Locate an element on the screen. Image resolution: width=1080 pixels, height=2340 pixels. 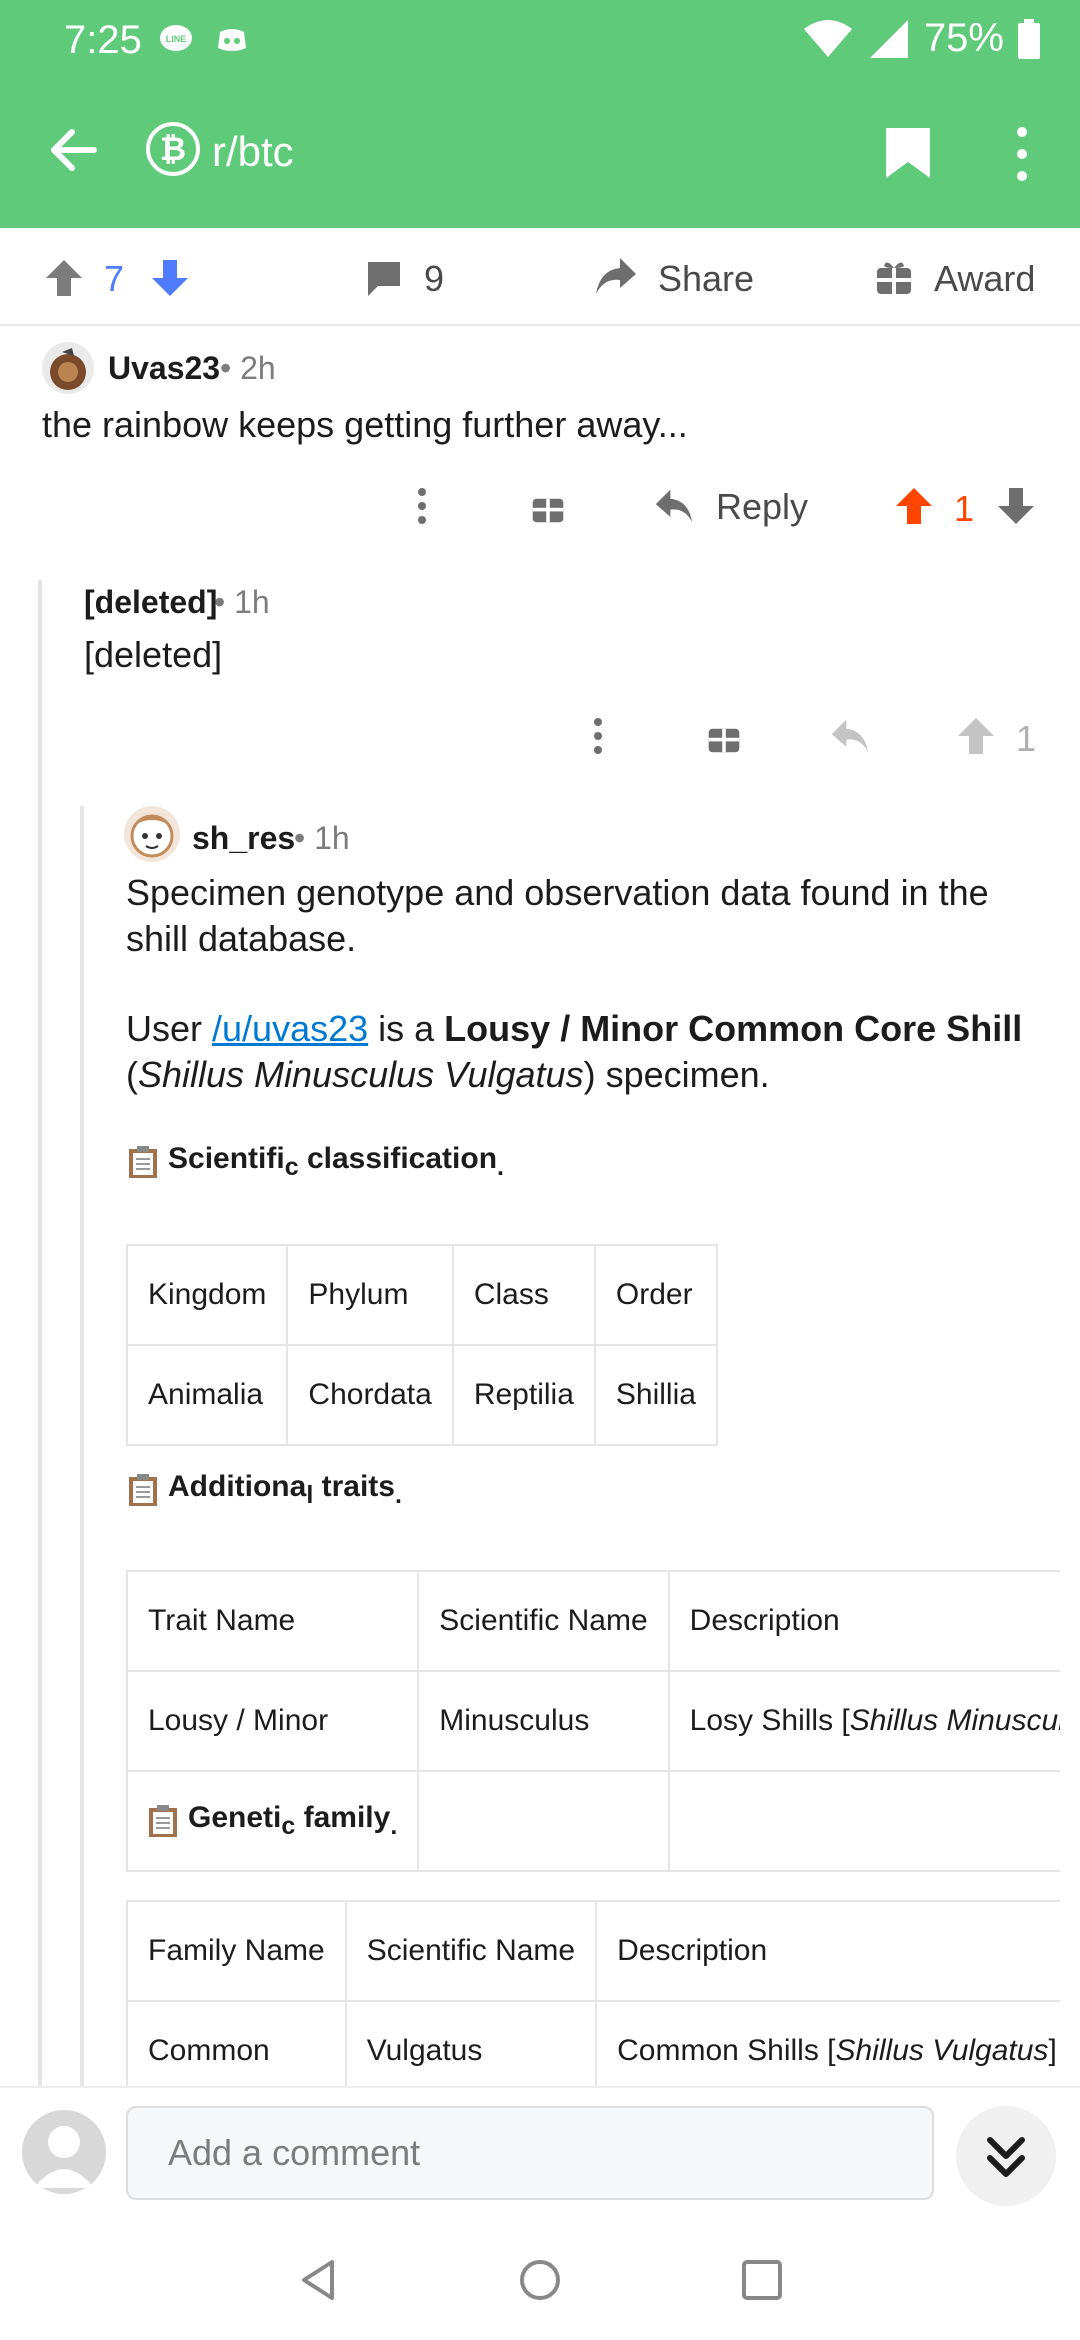
user-silhouette-icon is located at coordinates (64, 2157).